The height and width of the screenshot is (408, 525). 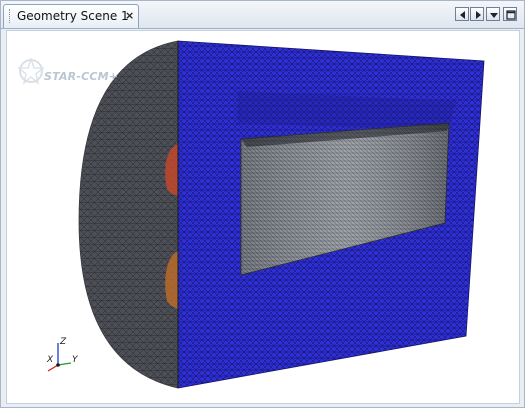 I want to click on axis-label-x: X, so click(x=50, y=360).